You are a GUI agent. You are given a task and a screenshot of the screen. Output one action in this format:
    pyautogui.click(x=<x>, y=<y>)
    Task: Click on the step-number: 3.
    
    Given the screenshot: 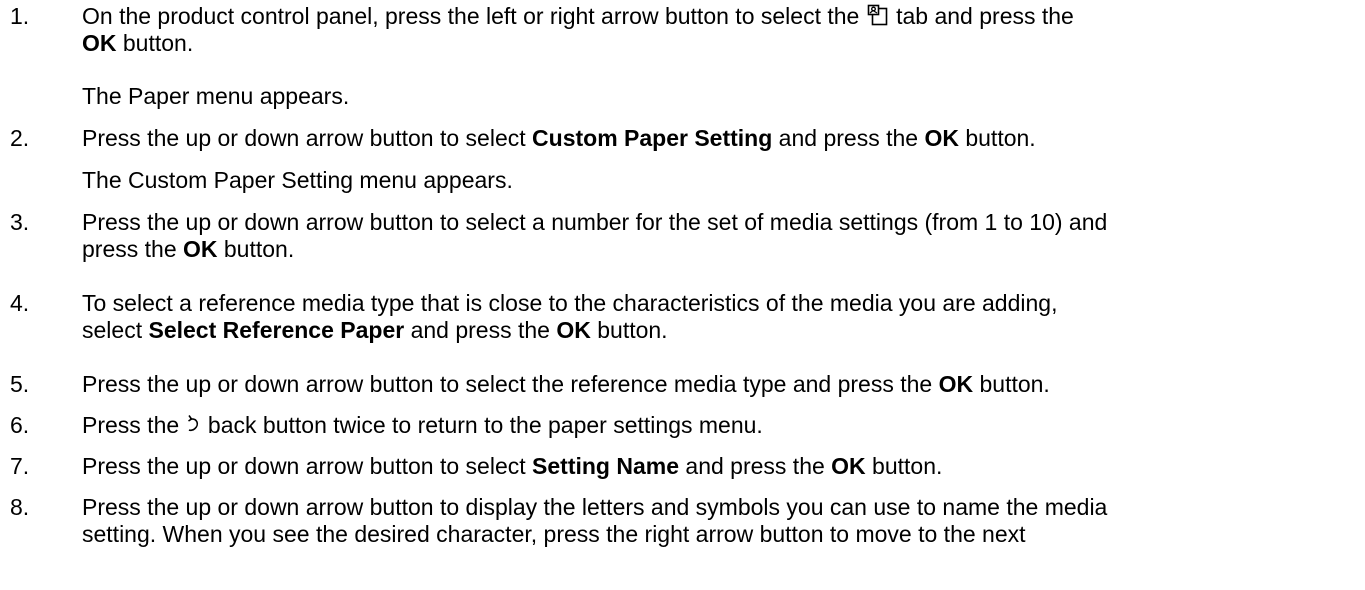 What is the action you would take?
    pyautogui.click(x=20, y=222)
    